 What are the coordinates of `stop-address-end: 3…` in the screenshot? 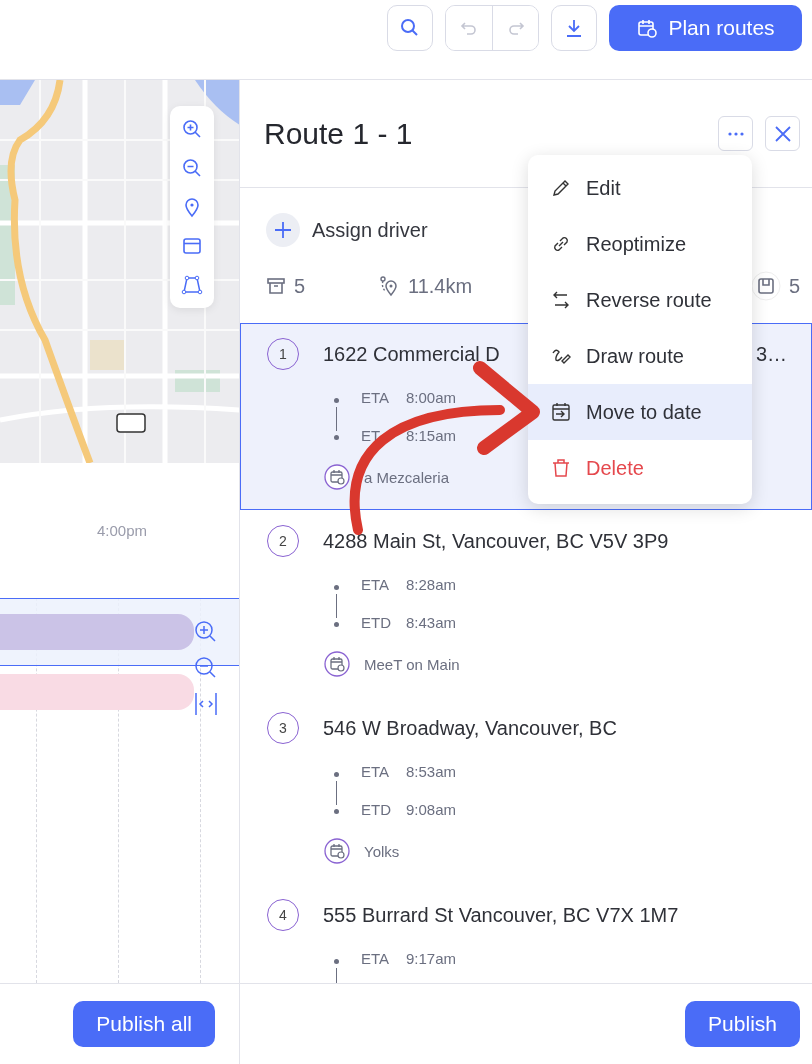 It's located at (771, 354).